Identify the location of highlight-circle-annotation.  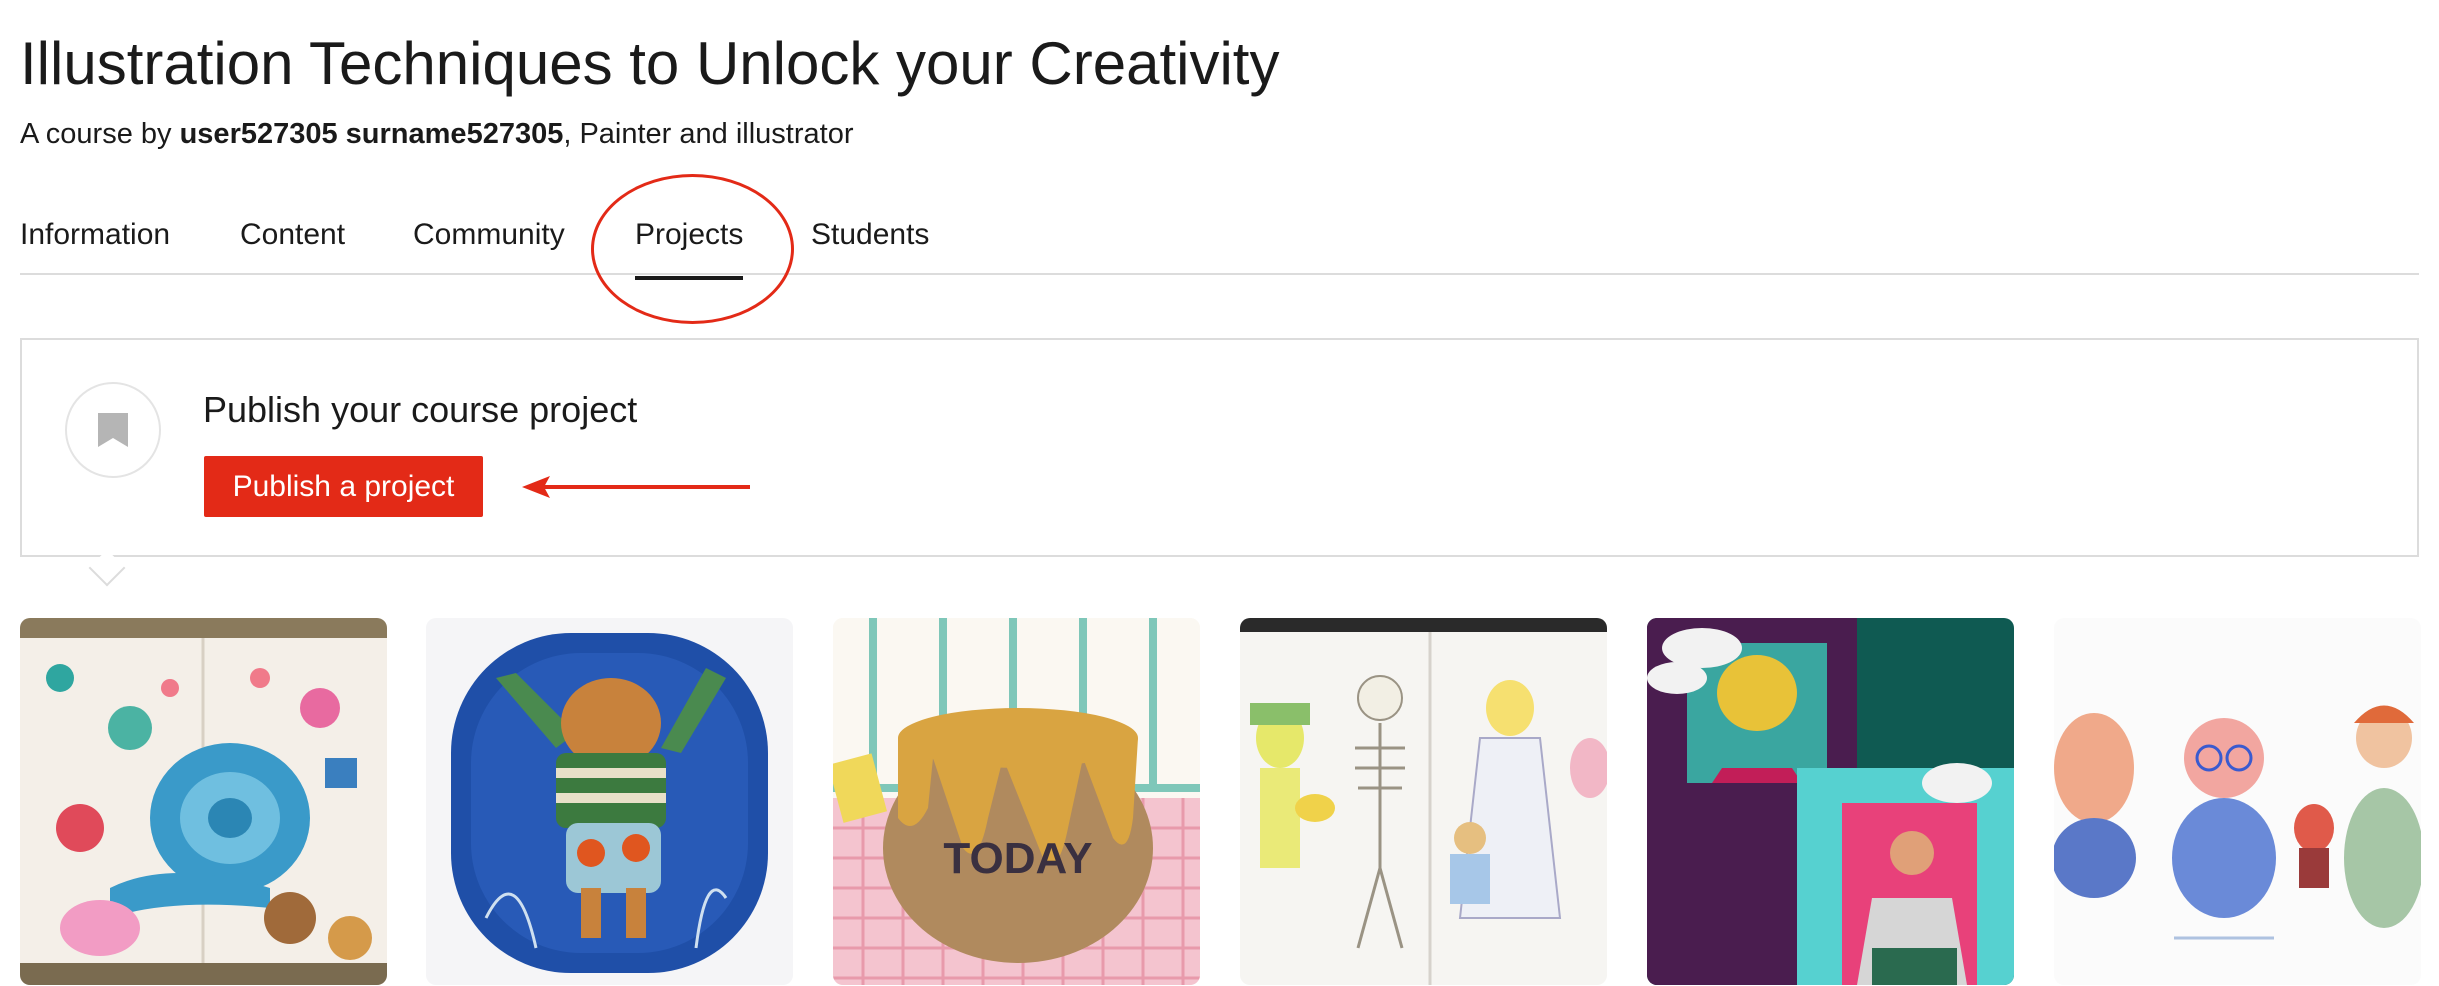
(692, 249).